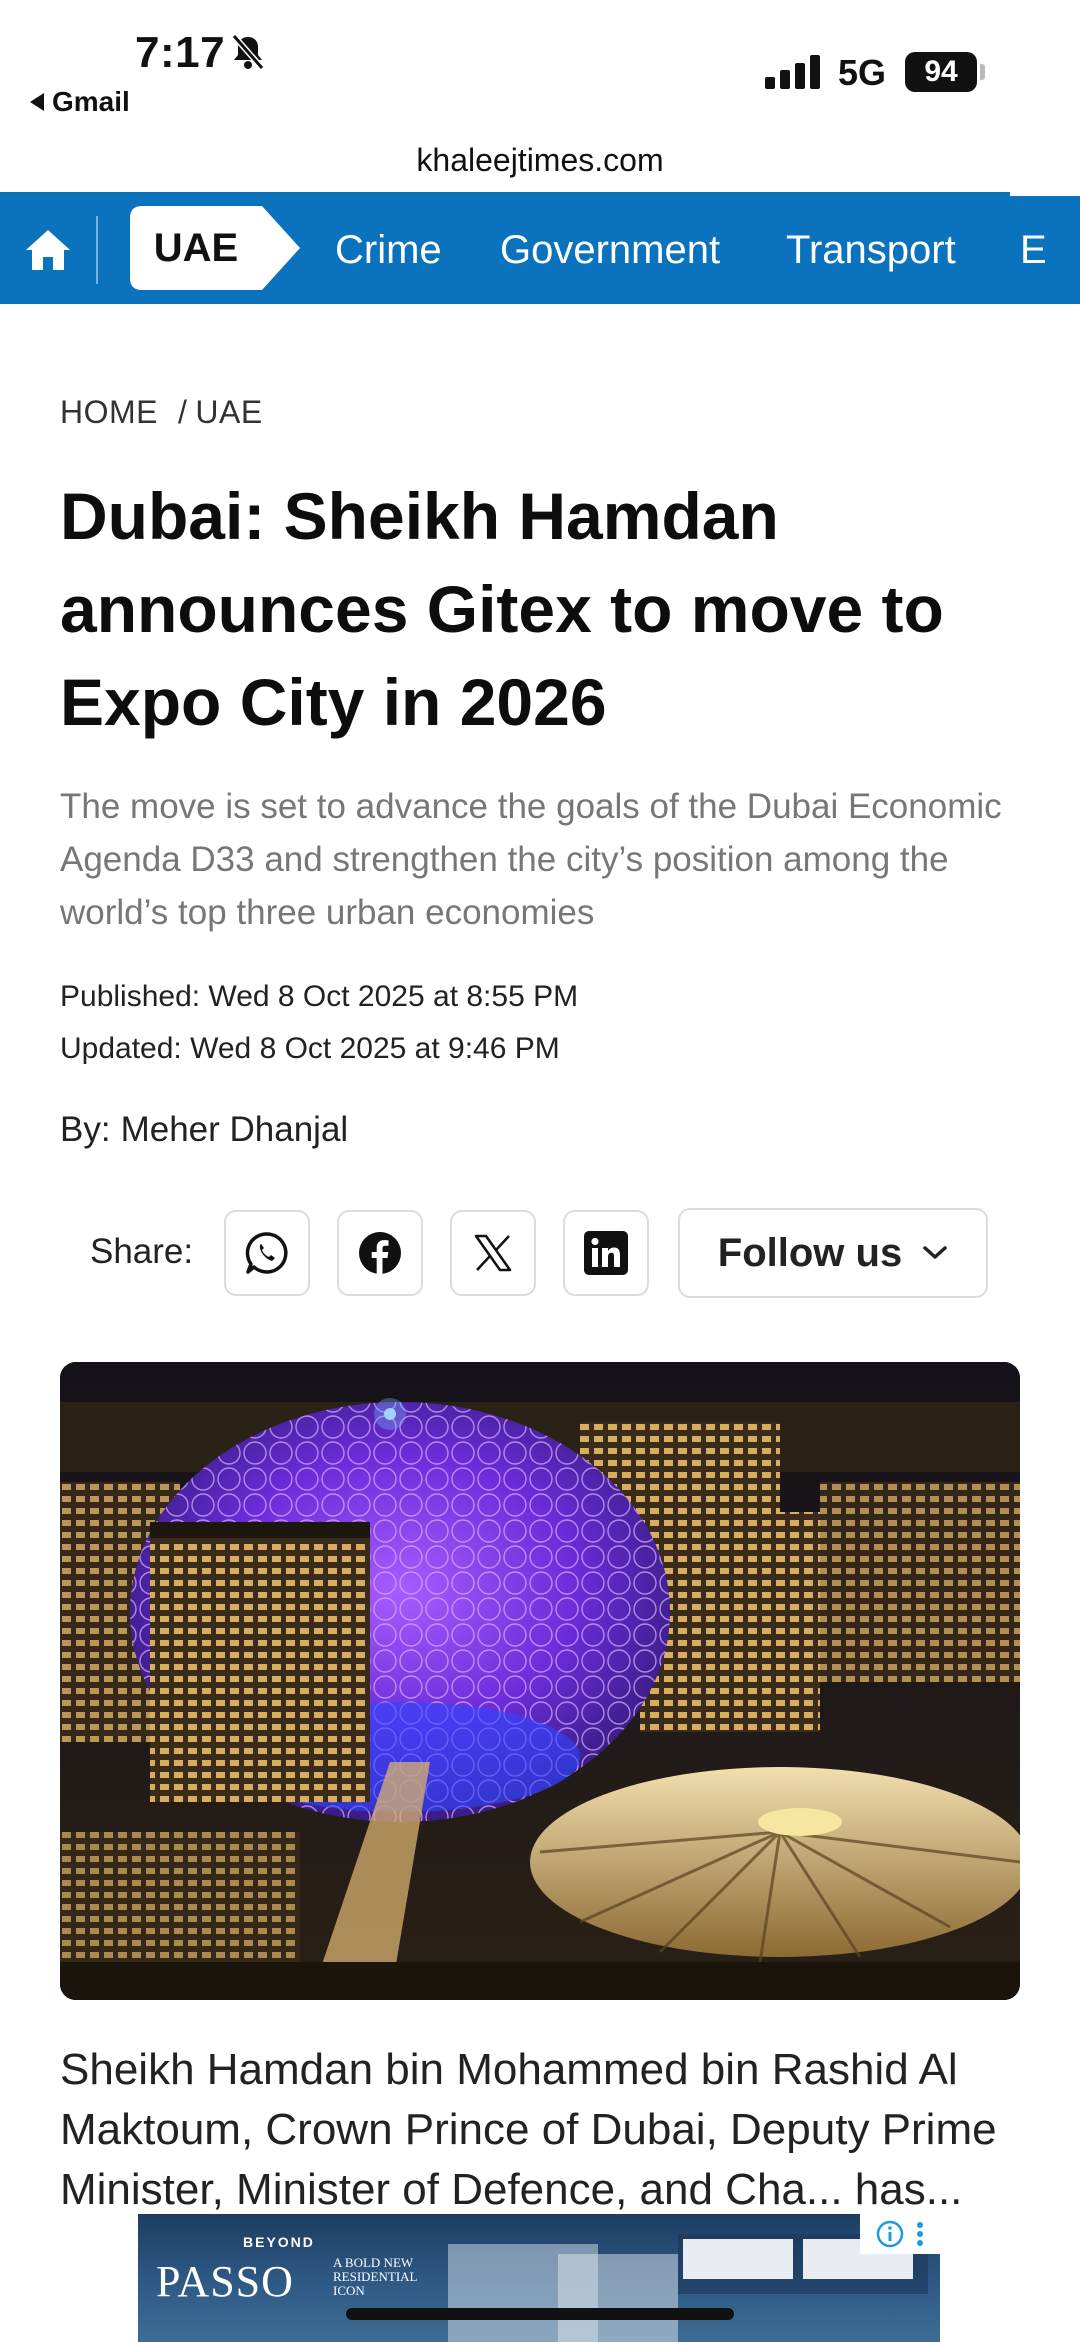  I want to click on status-bar: 7:17 Gmail 5G 94, so click(540, 70).